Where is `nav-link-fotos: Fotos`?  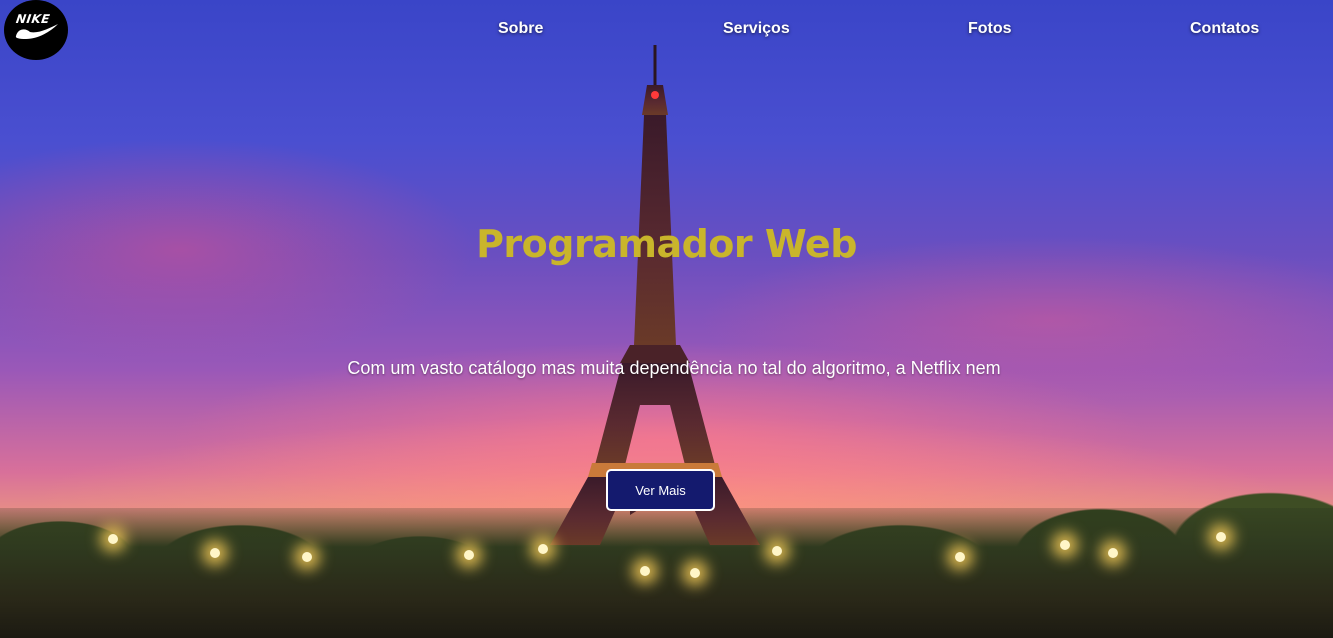 nav-link-fotos: Fotos is located at coordinates (990, 29).